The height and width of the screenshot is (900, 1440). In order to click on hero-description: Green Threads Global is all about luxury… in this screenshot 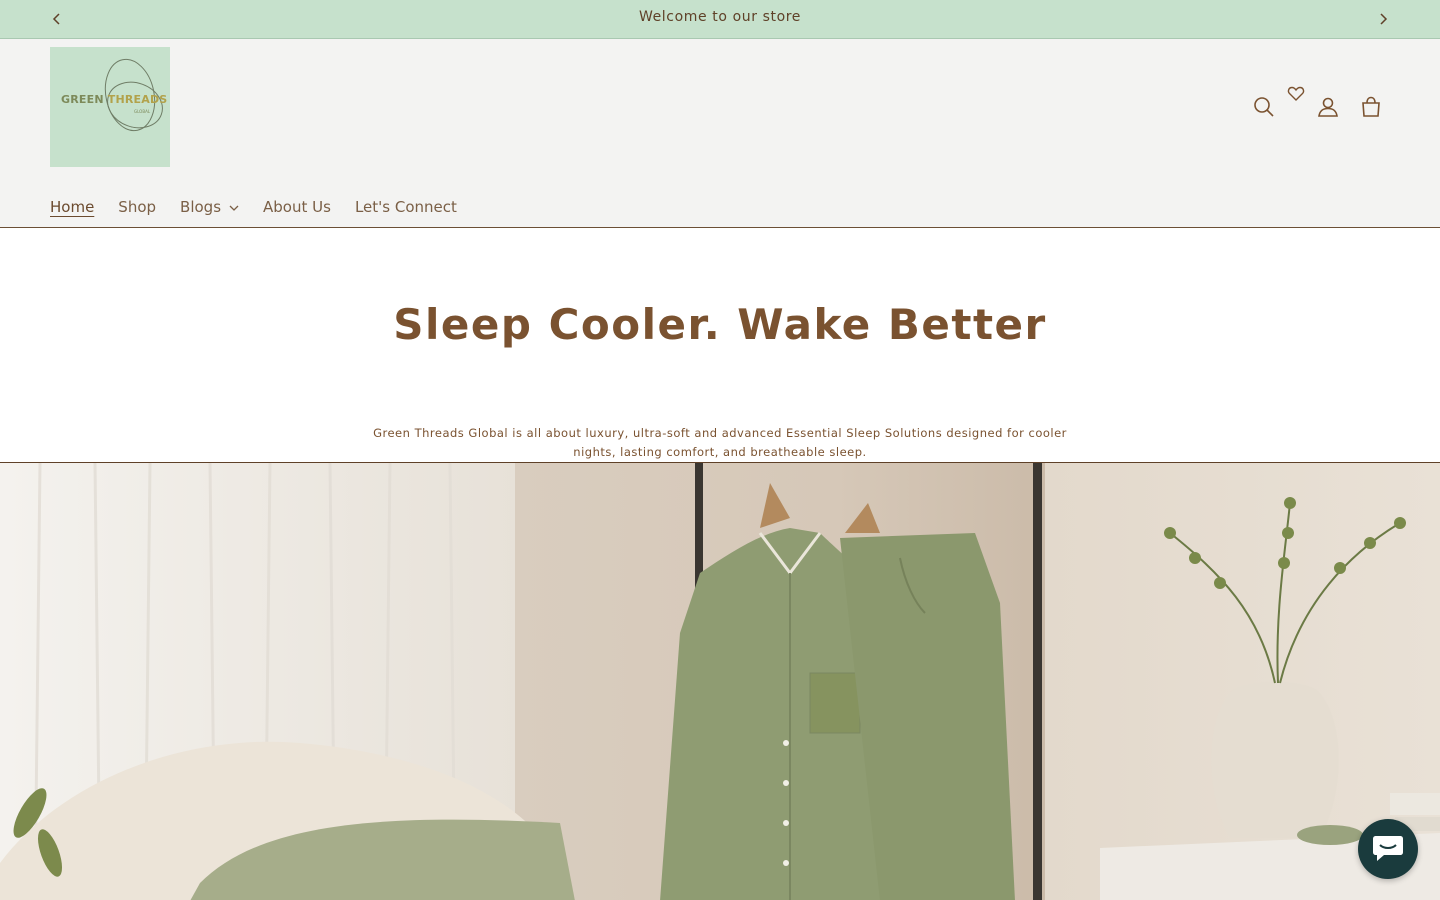, I will do `click(720, 442)`.